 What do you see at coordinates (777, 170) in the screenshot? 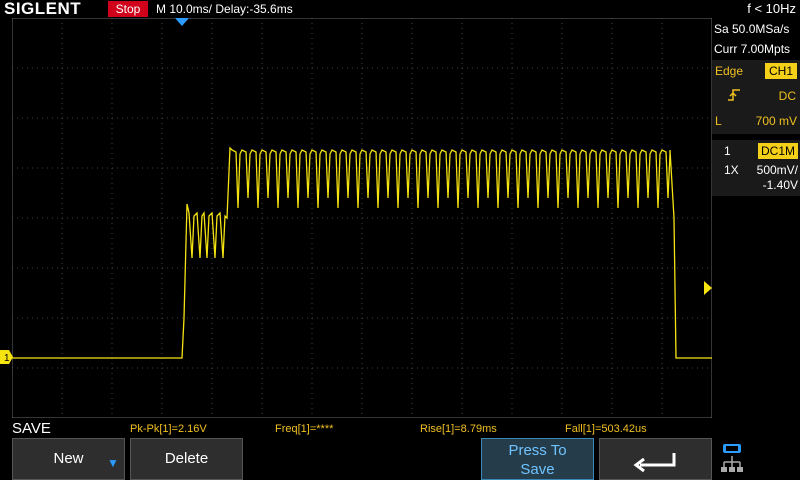
I see `channel-scale: 500mV/` at bounding box center [777, 170].